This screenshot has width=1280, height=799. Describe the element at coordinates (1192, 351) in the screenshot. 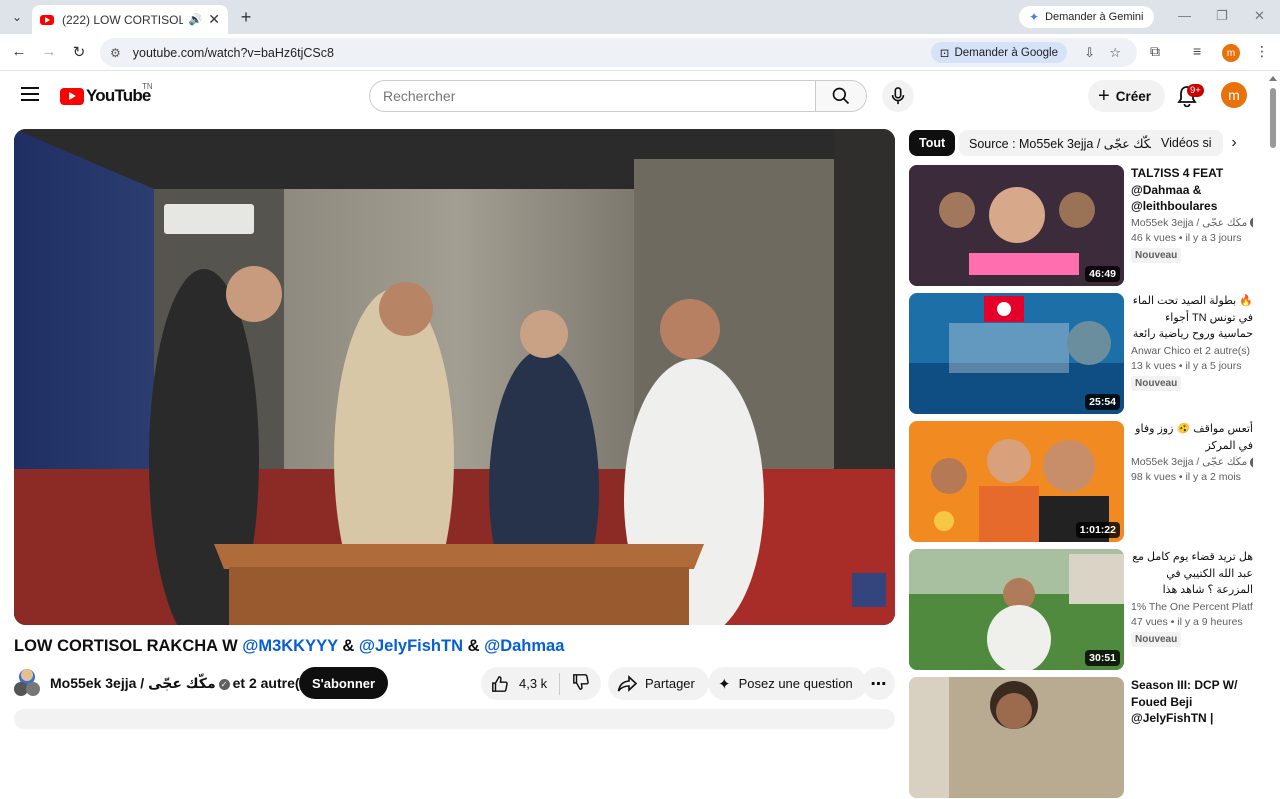

I see `rec-channel: Anwar Chico et 2 autre(s)` at that location.